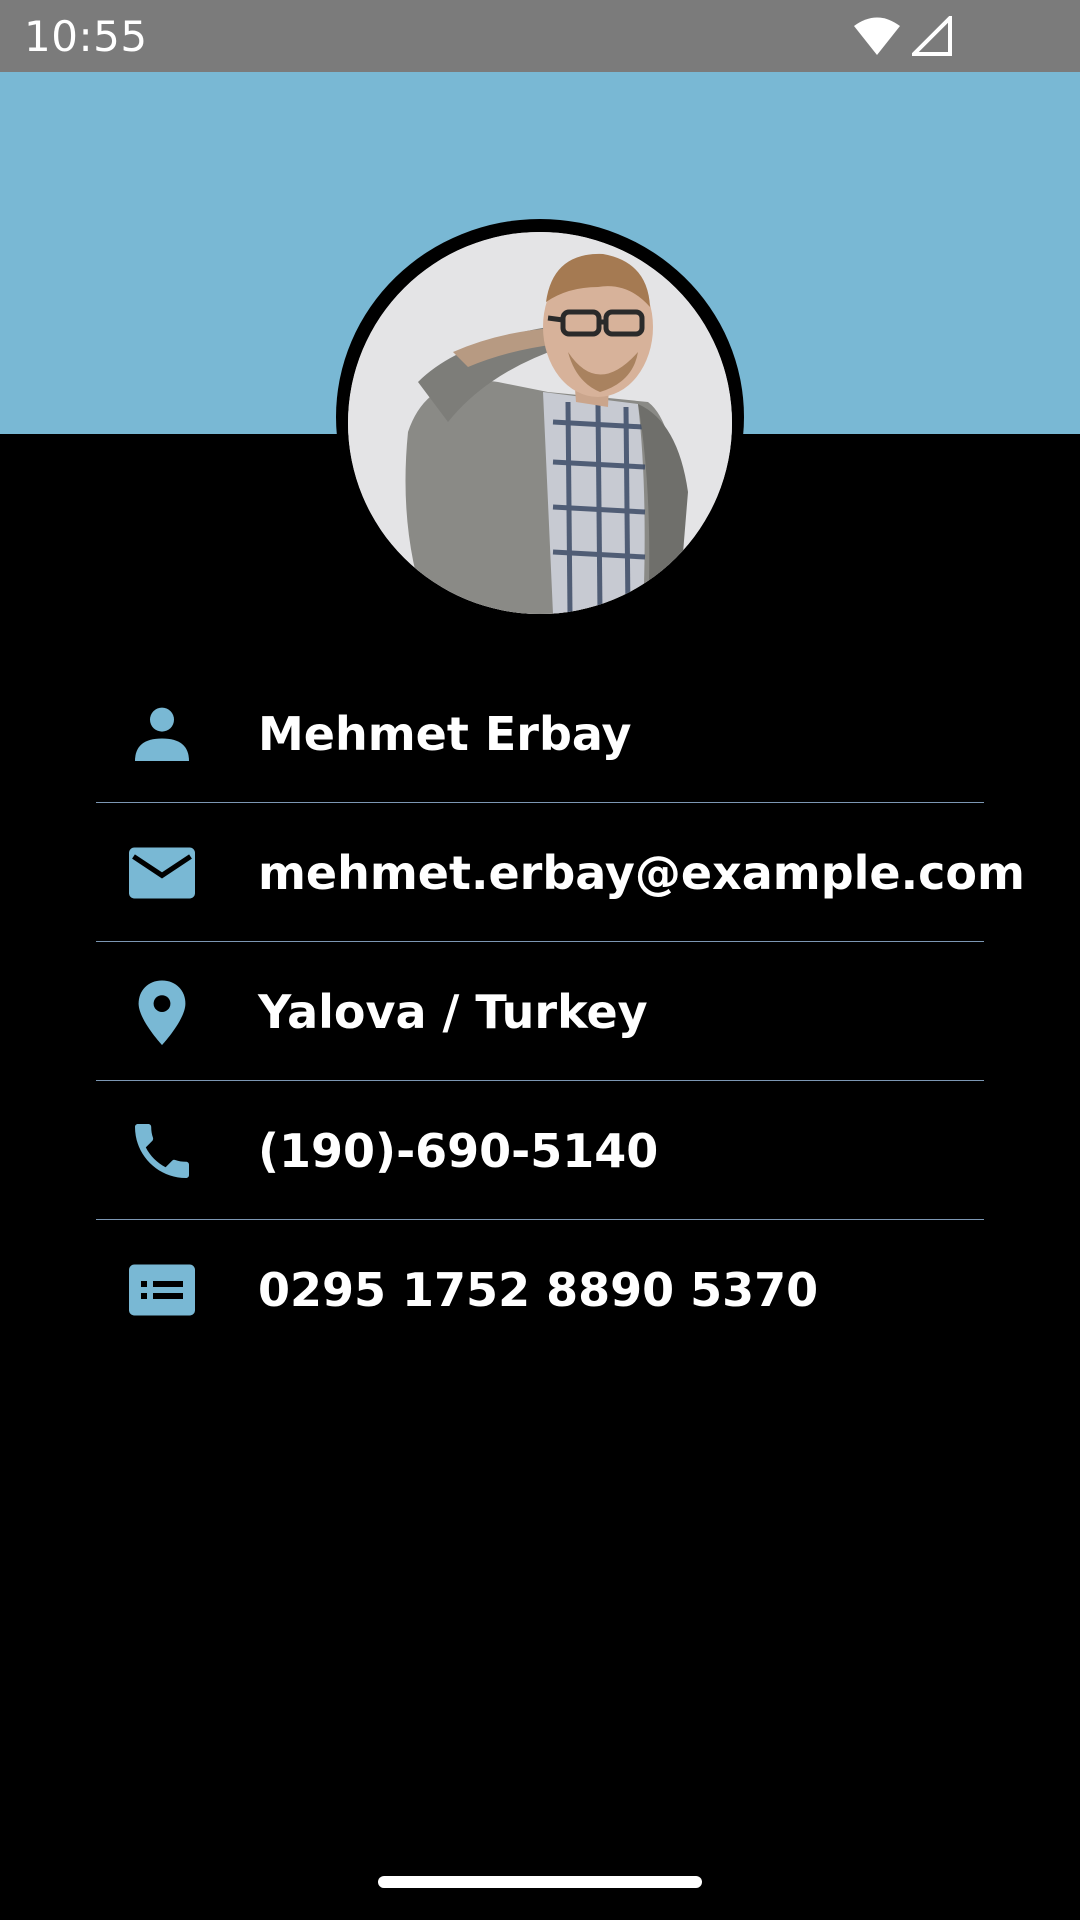  What do you see at coordinates (162, 1290) in the screenshot?
I see `id-card-icon` at bounding box center [162, 1290].